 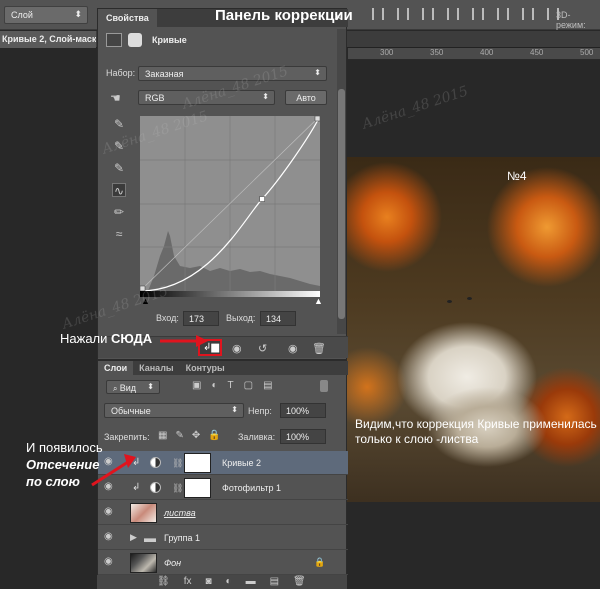 I want to click on annotation-arrows, so click(x=149, y=411).